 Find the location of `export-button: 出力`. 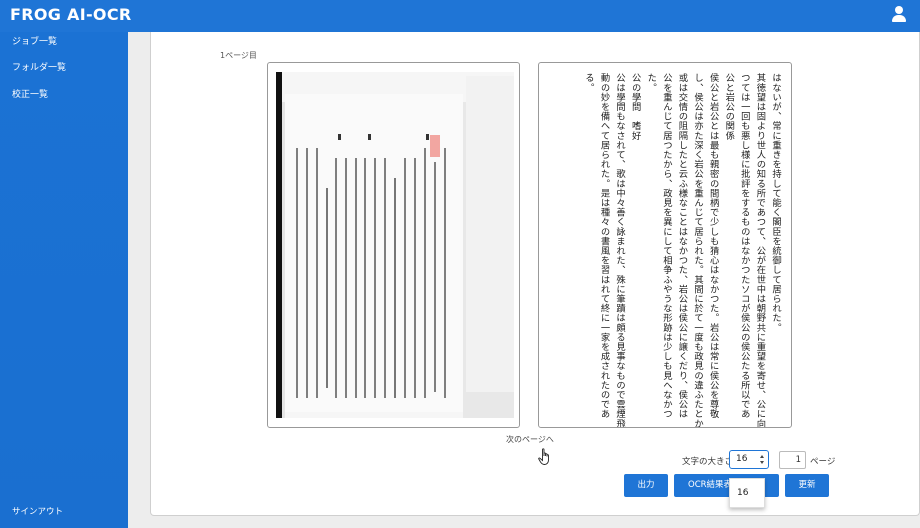

export-button: 出力 is located at coordinates (646, 485).